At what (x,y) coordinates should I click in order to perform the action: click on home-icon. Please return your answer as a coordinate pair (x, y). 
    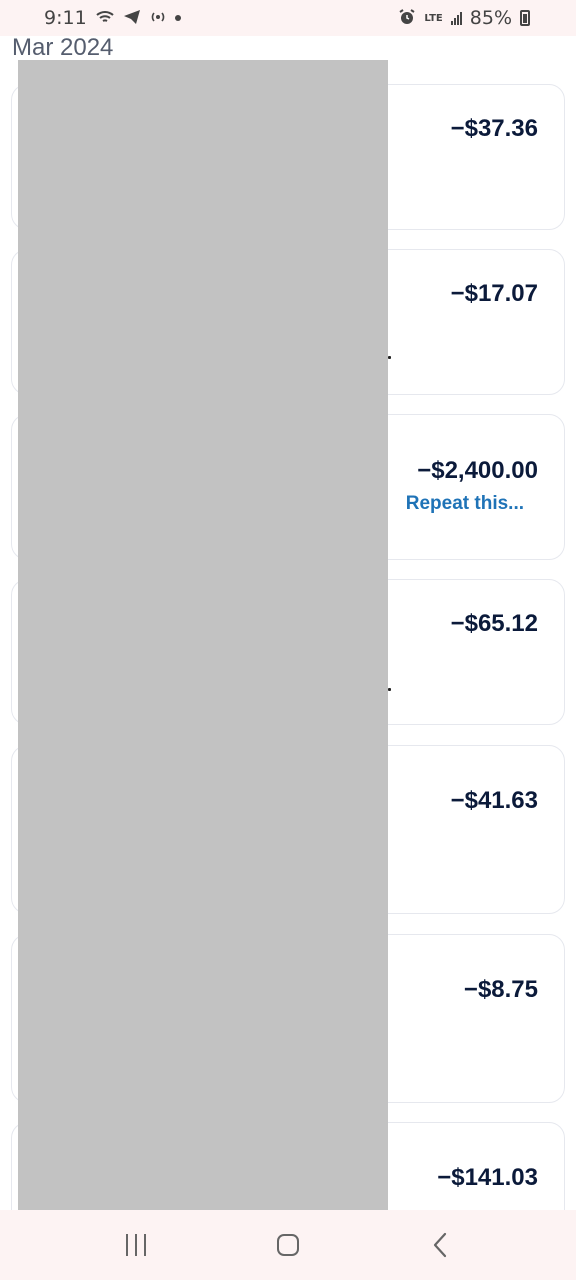
    Looking at the image, I should click on (288, 1245).